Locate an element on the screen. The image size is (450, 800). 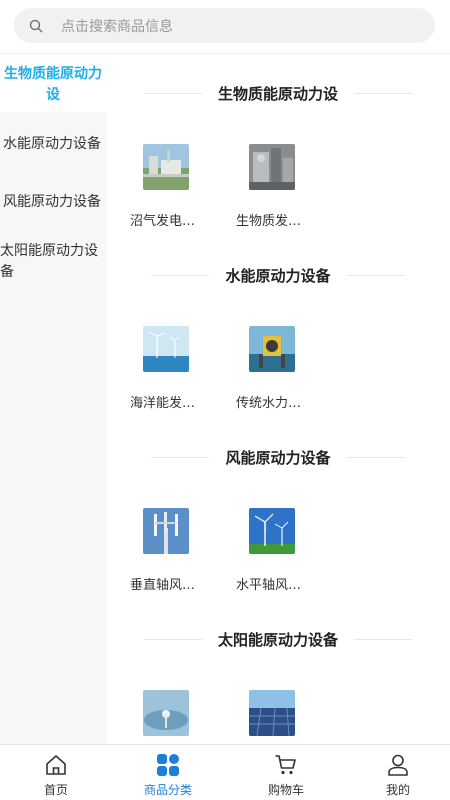
section-title: 水能原动力设备 is located at coordinates (278, 275).